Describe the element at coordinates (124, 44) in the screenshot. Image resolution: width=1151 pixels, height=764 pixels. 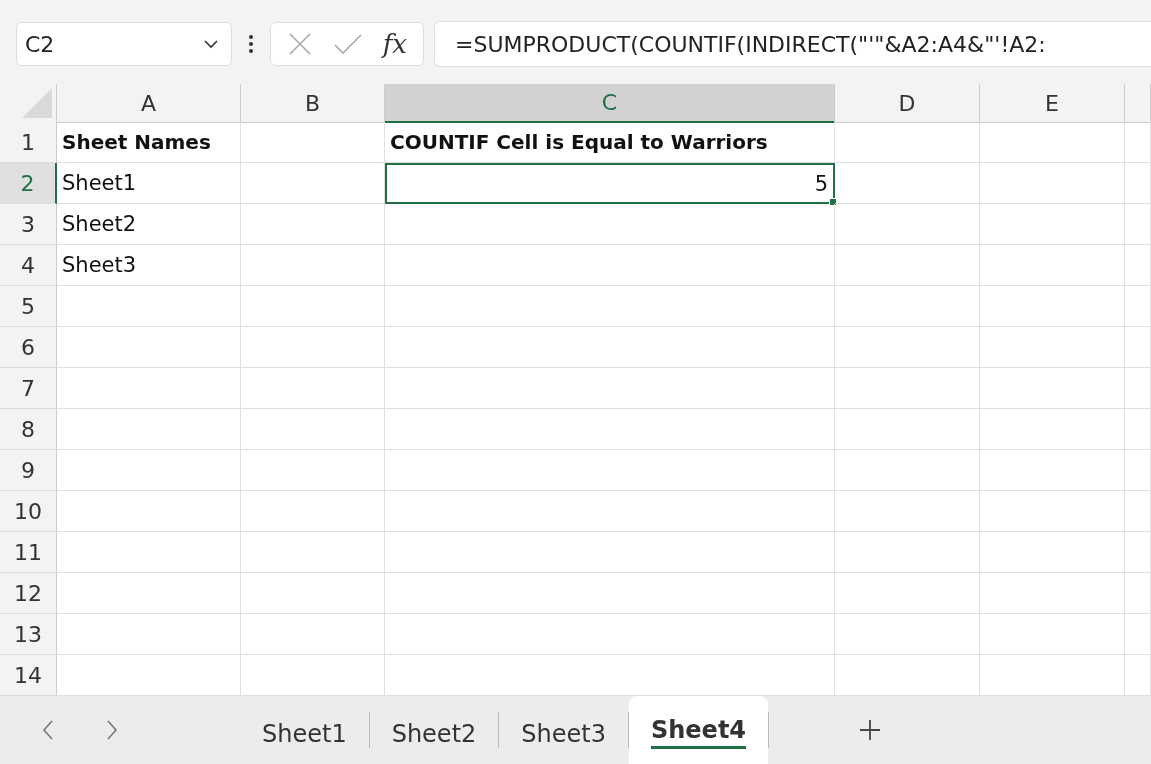
I see `name-box: C2` at that location.